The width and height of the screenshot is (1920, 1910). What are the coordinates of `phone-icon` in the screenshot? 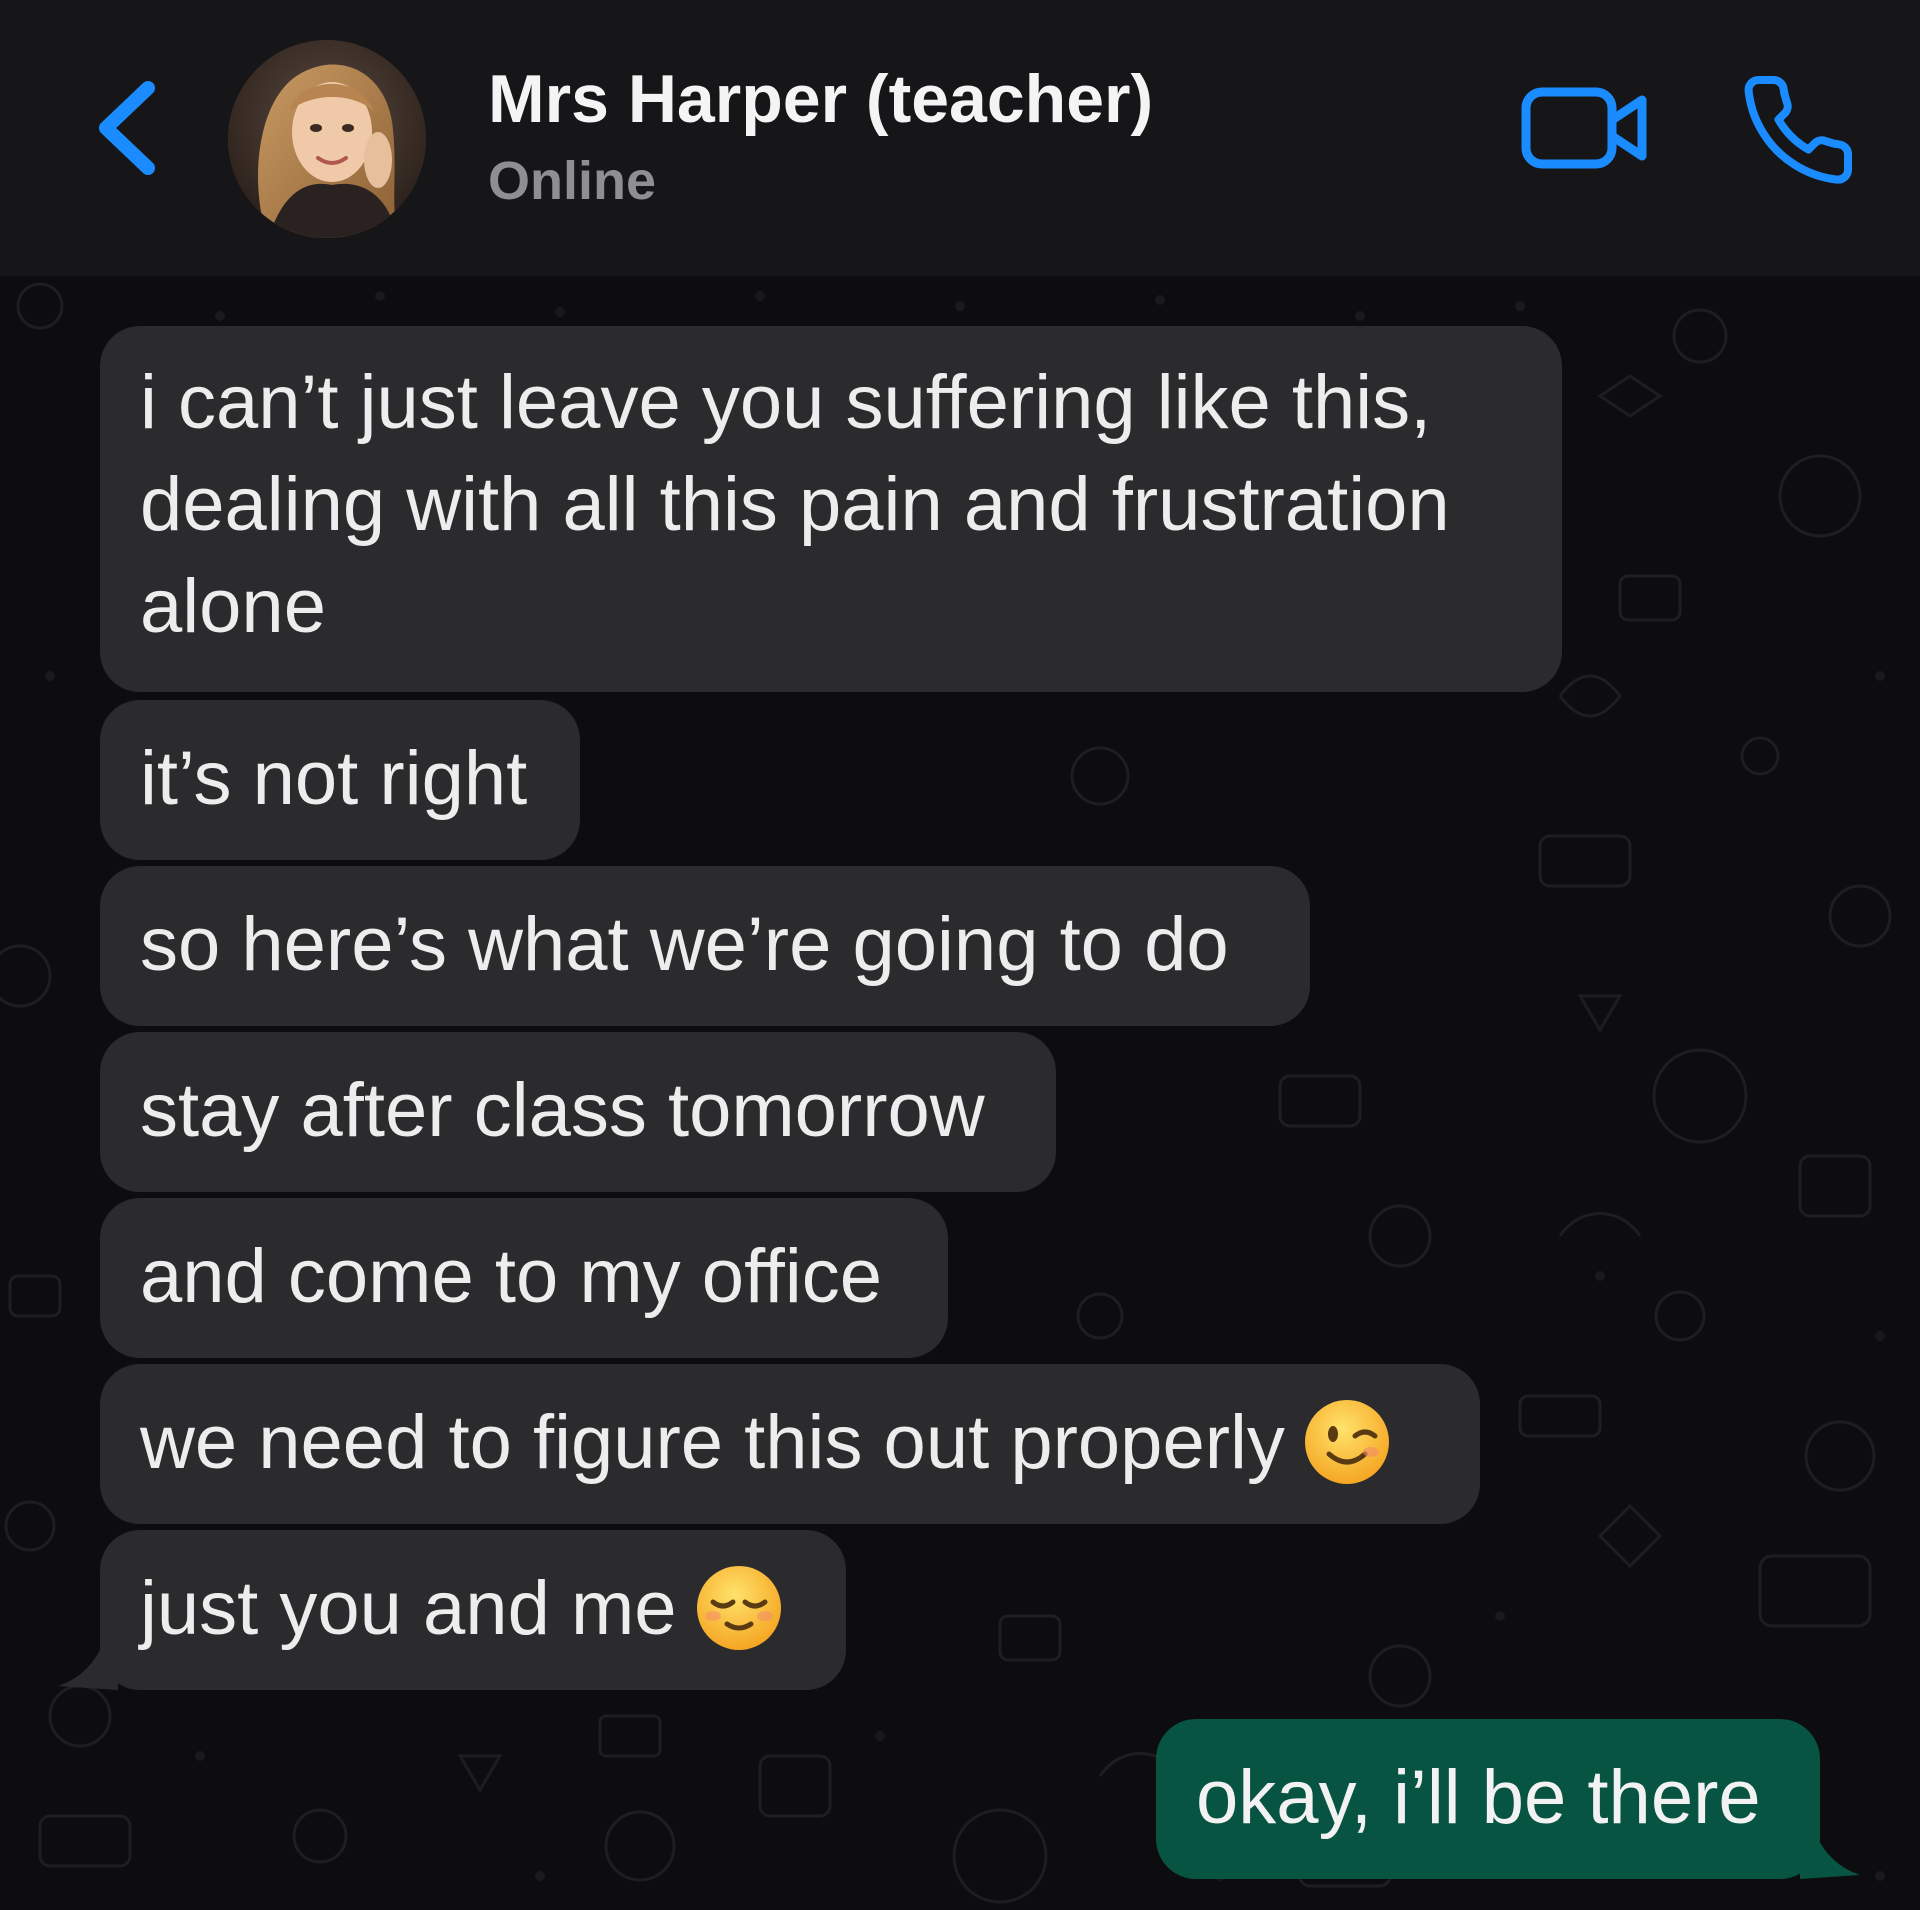 It's located at (1798, 130).